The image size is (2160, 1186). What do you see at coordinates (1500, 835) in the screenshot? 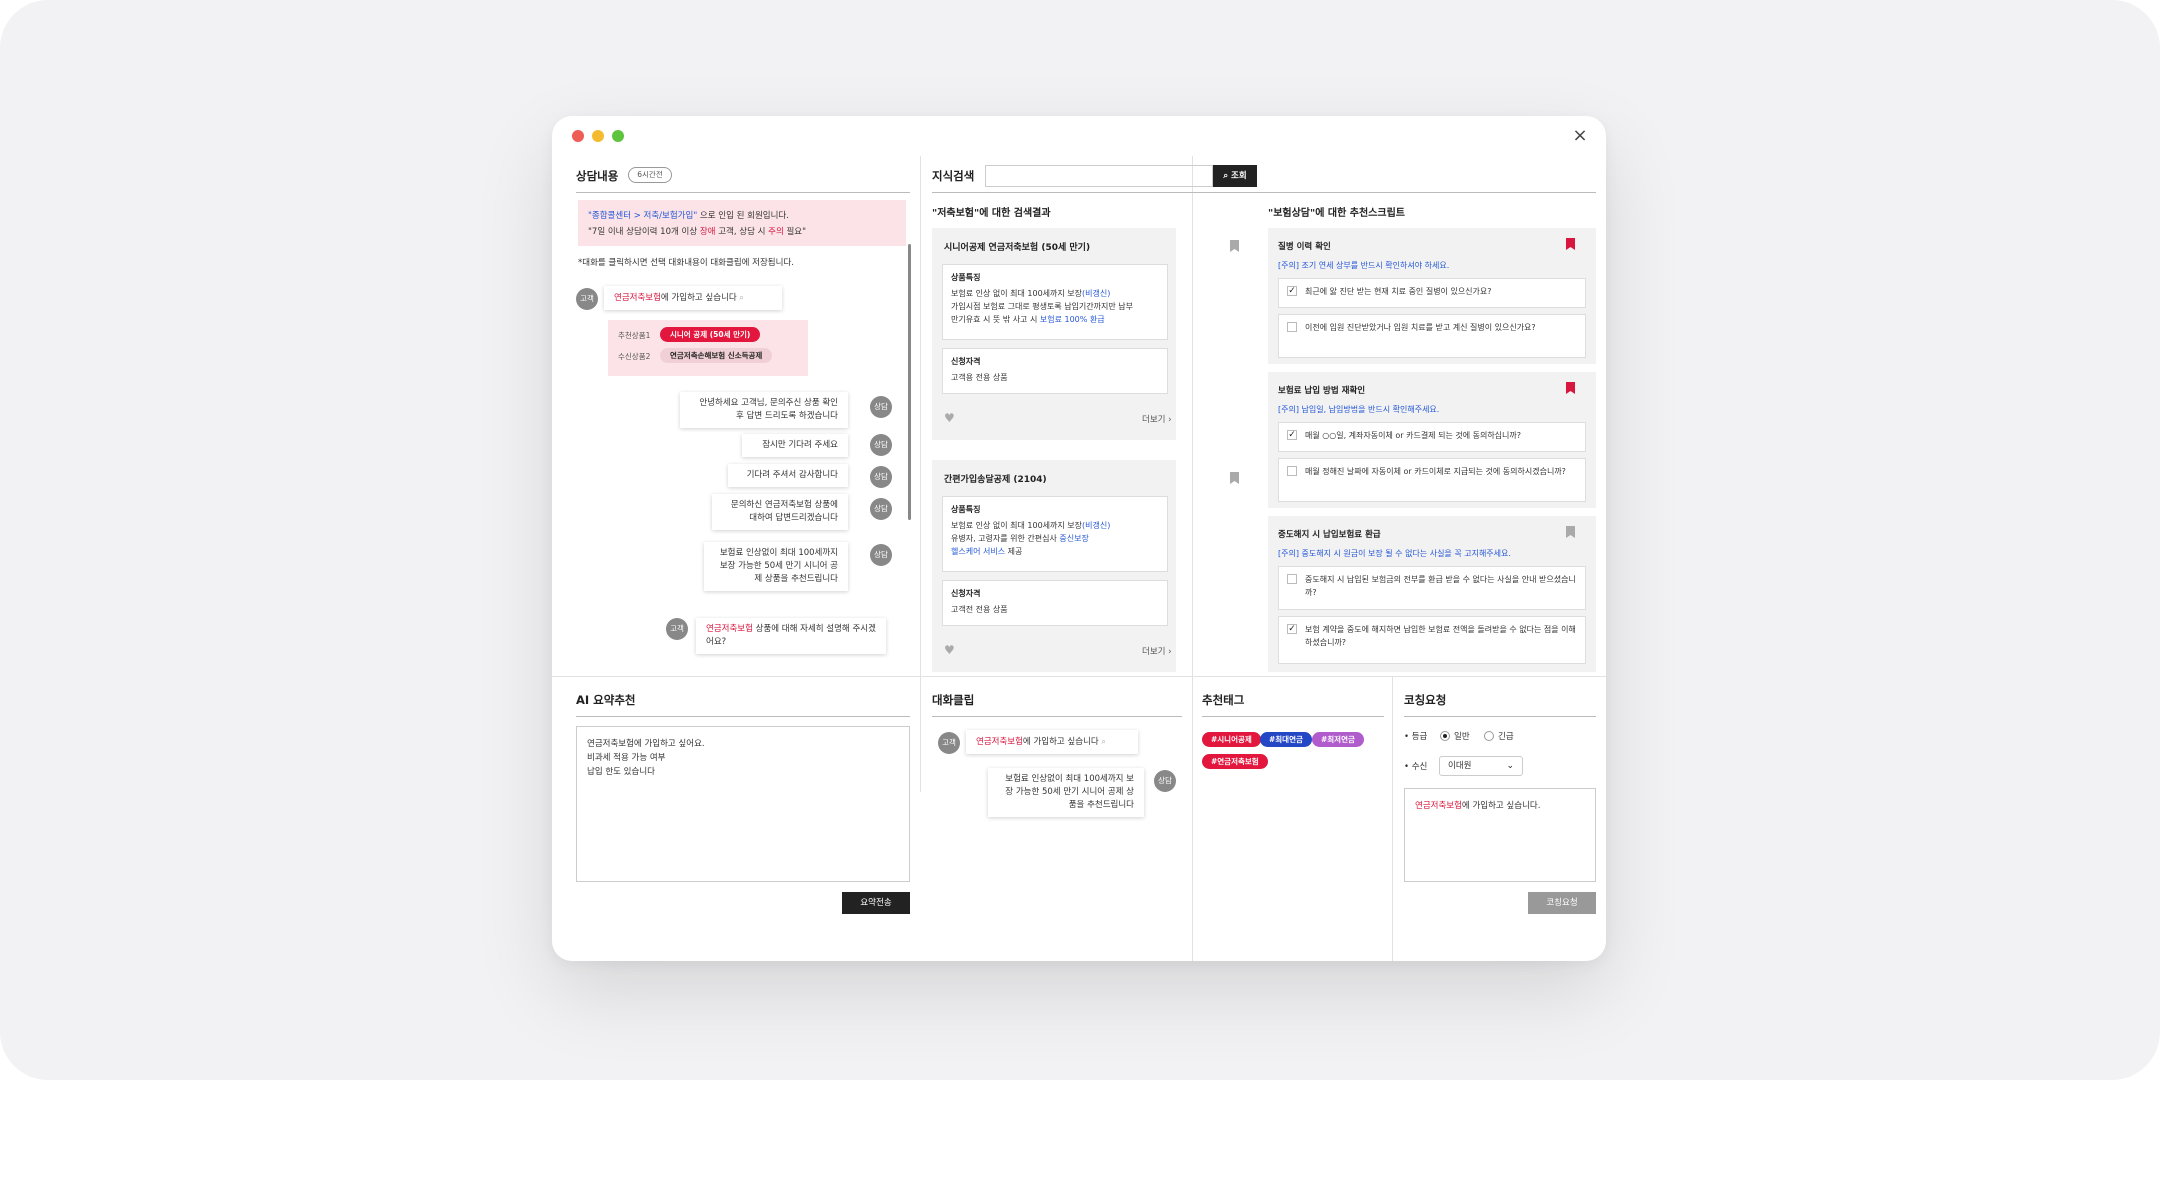
I see `coach-textarea: 연금저축보험에 가입하고 싶습니다.` at bounding box center [1500, 835].